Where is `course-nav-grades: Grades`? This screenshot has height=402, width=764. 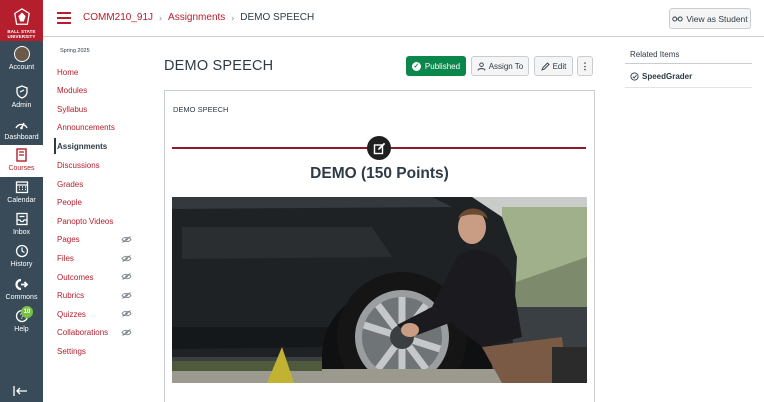
course-nav-grades: Grades is located at coordinates (70, 184).